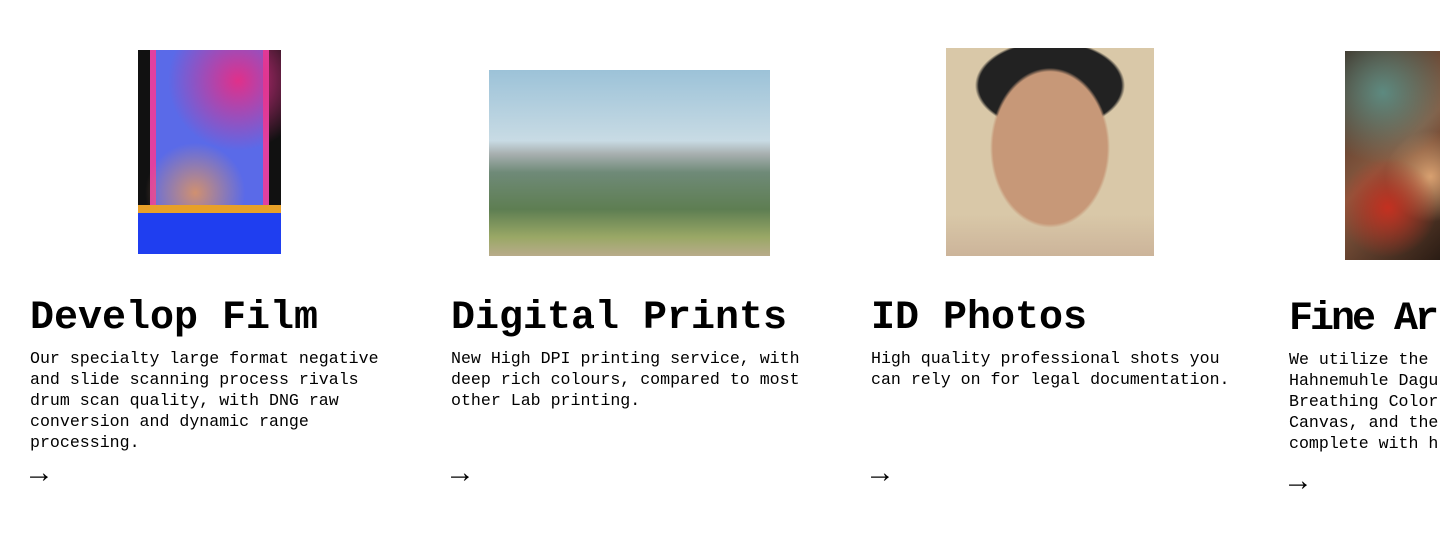 This screenshot has width=1440, height=544. What do you see at coordinates (1392, 155) in the screenshot?
I see `flower-market-image` at bounding box center [1392, 155].